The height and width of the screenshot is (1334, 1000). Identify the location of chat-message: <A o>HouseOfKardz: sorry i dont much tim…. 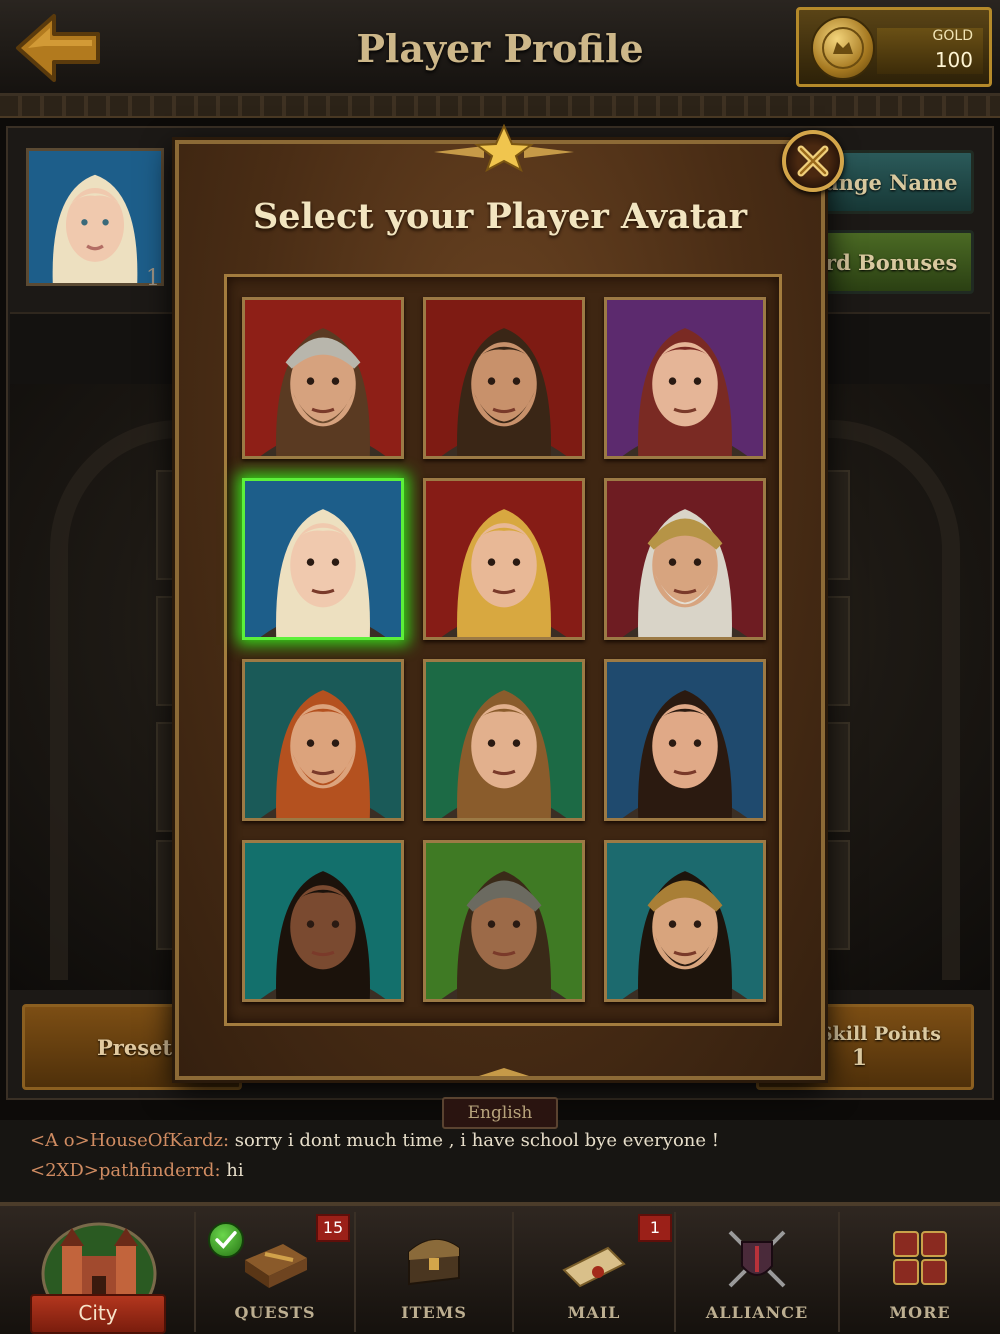
(374, 1140).